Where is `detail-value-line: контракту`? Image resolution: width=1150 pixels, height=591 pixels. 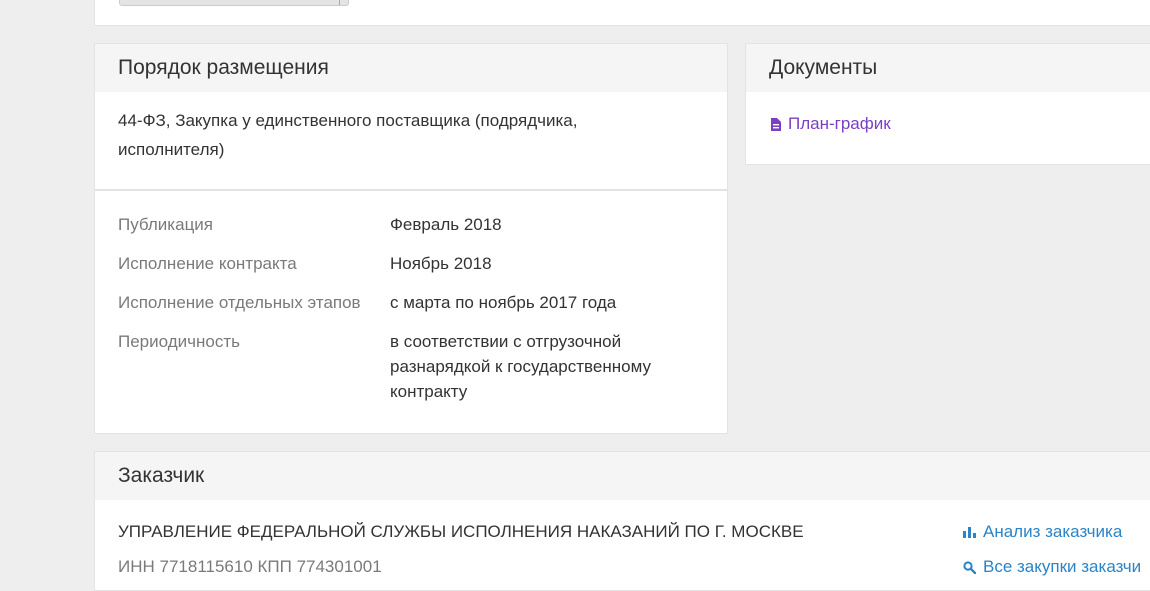 detail-value-line: контракту is located at coordinates (429, 391).